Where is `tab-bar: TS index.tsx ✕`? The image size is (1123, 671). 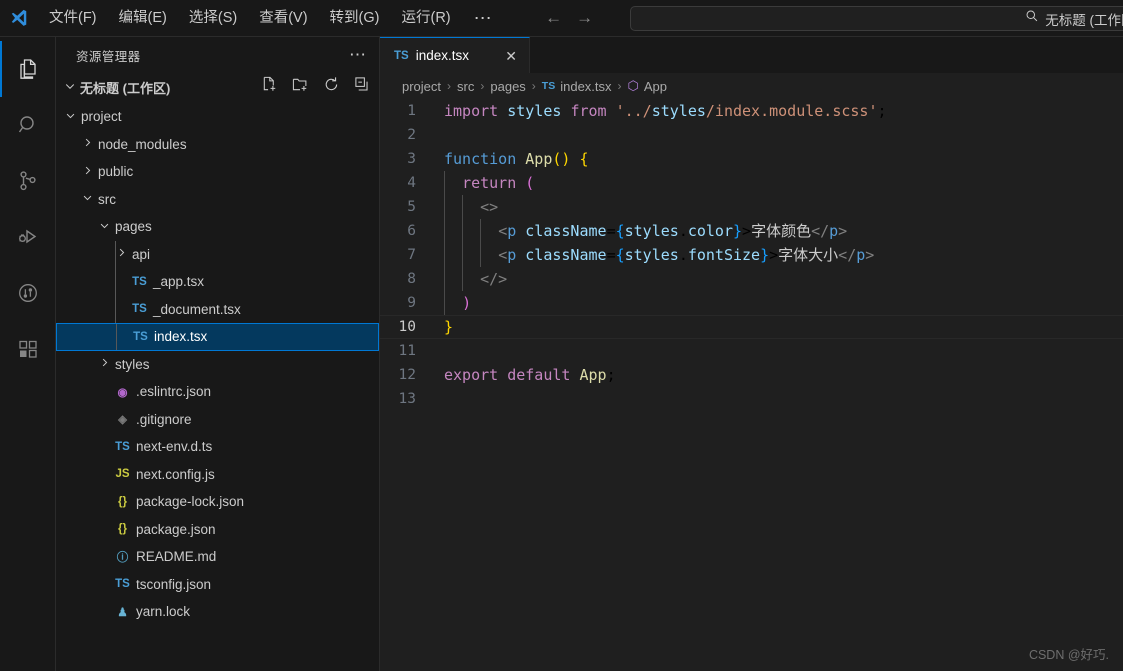
tab-bar: TS index.tsx ✕ is located at coordinates (751, 55).